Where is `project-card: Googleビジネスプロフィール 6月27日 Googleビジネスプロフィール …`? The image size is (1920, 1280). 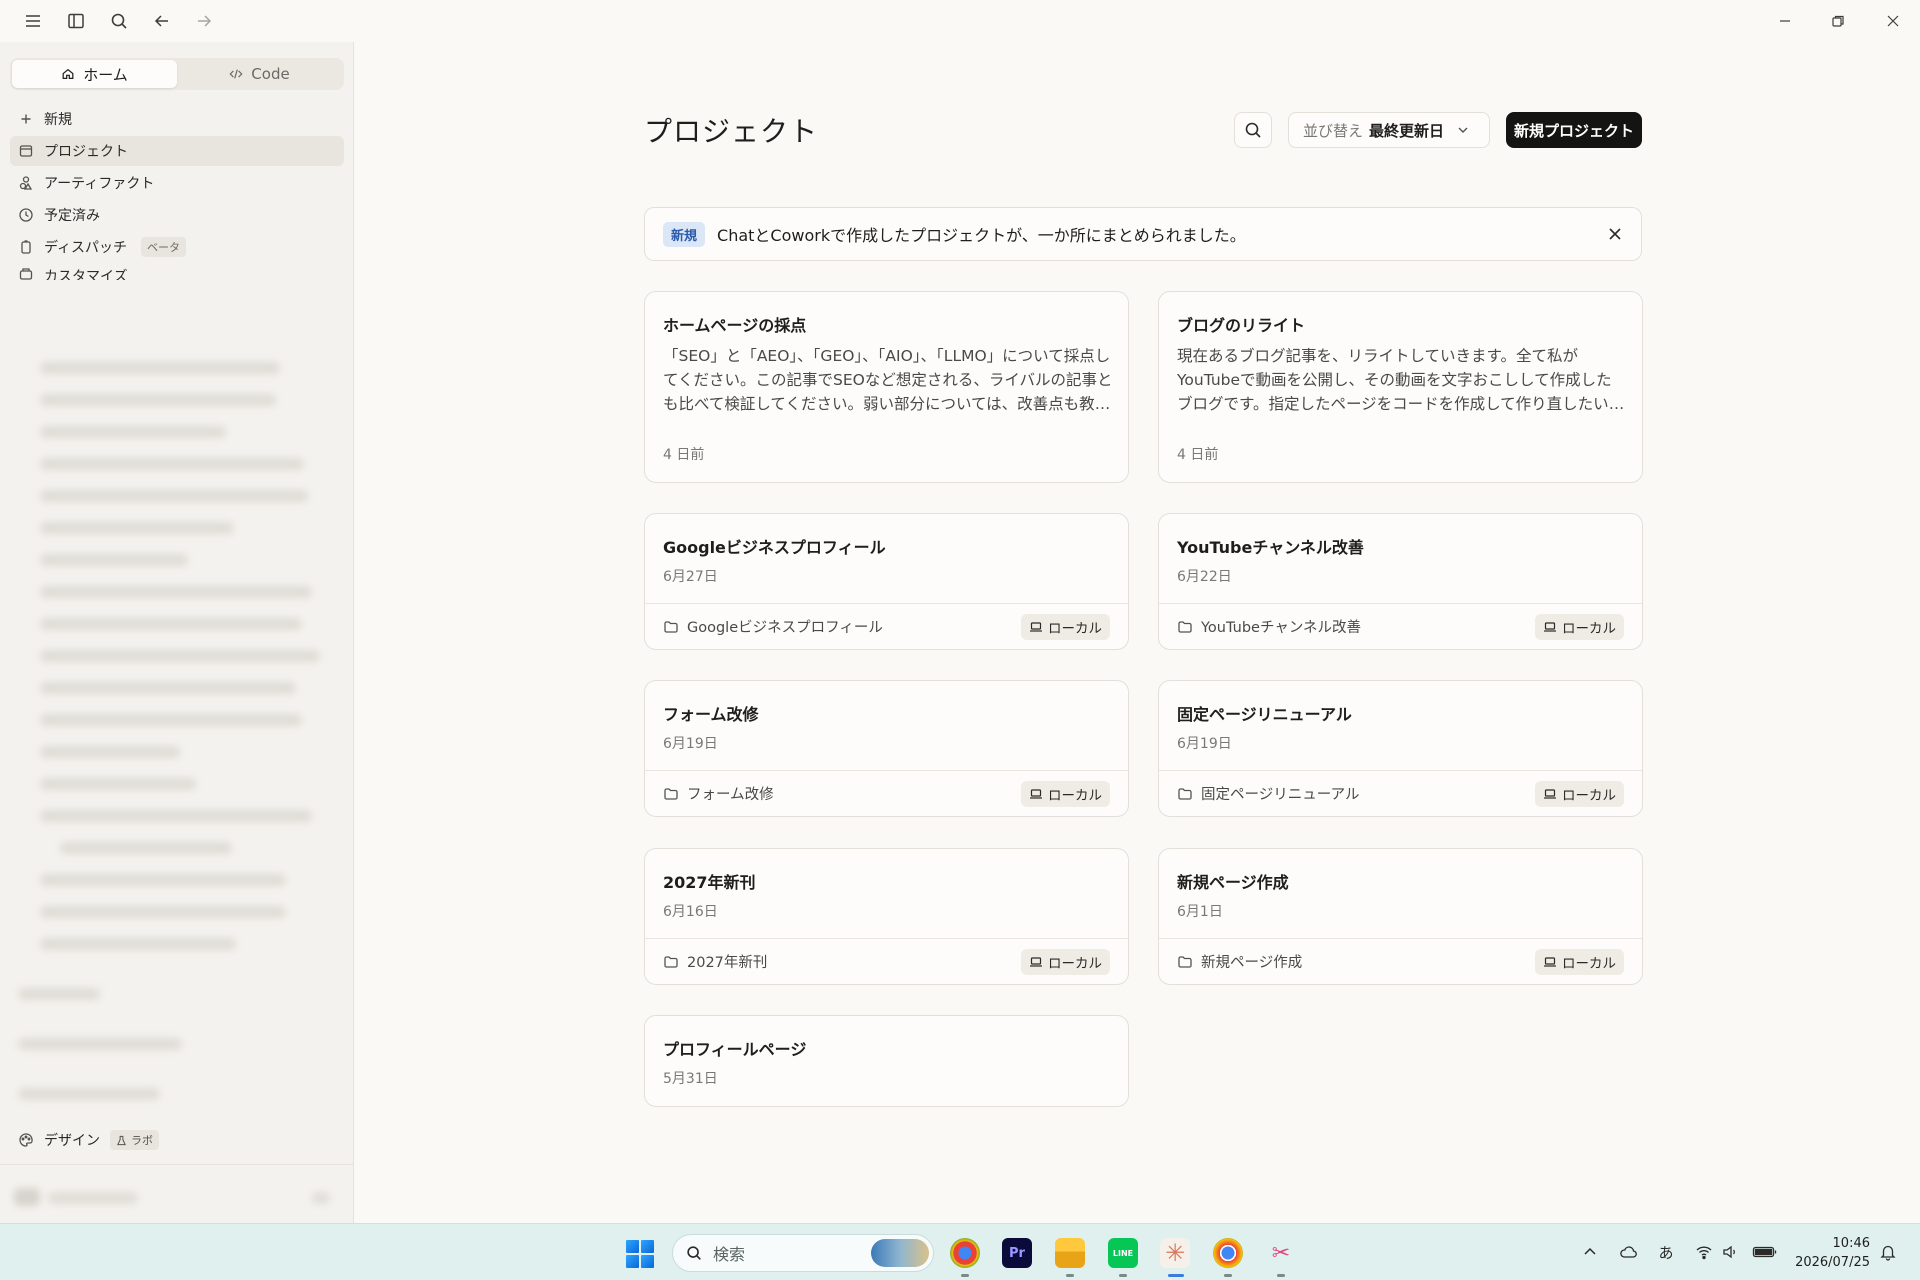
project-card: Googleビジネスプロフィール 6月27日 Googleビジネスプロフィール … is located at coordinates (886, 581).